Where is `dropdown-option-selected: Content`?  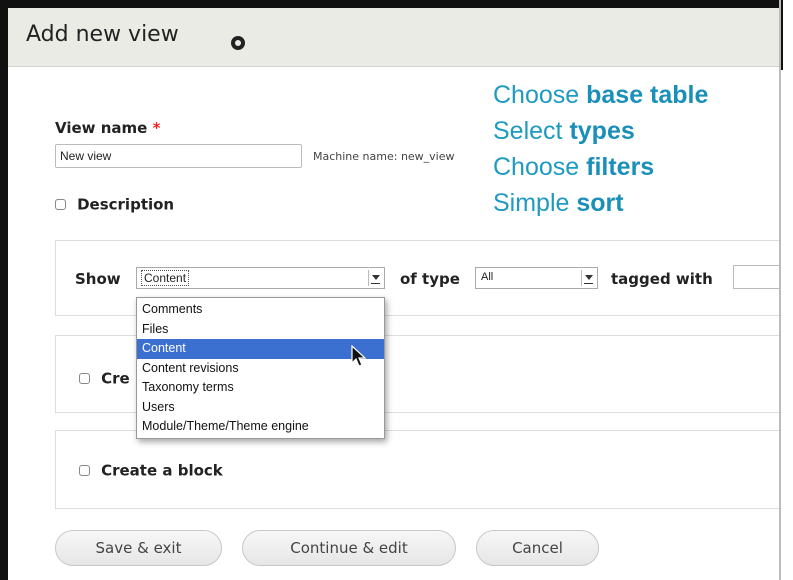 dropdown-option-selected: Content is located at coordinates (260, 349).